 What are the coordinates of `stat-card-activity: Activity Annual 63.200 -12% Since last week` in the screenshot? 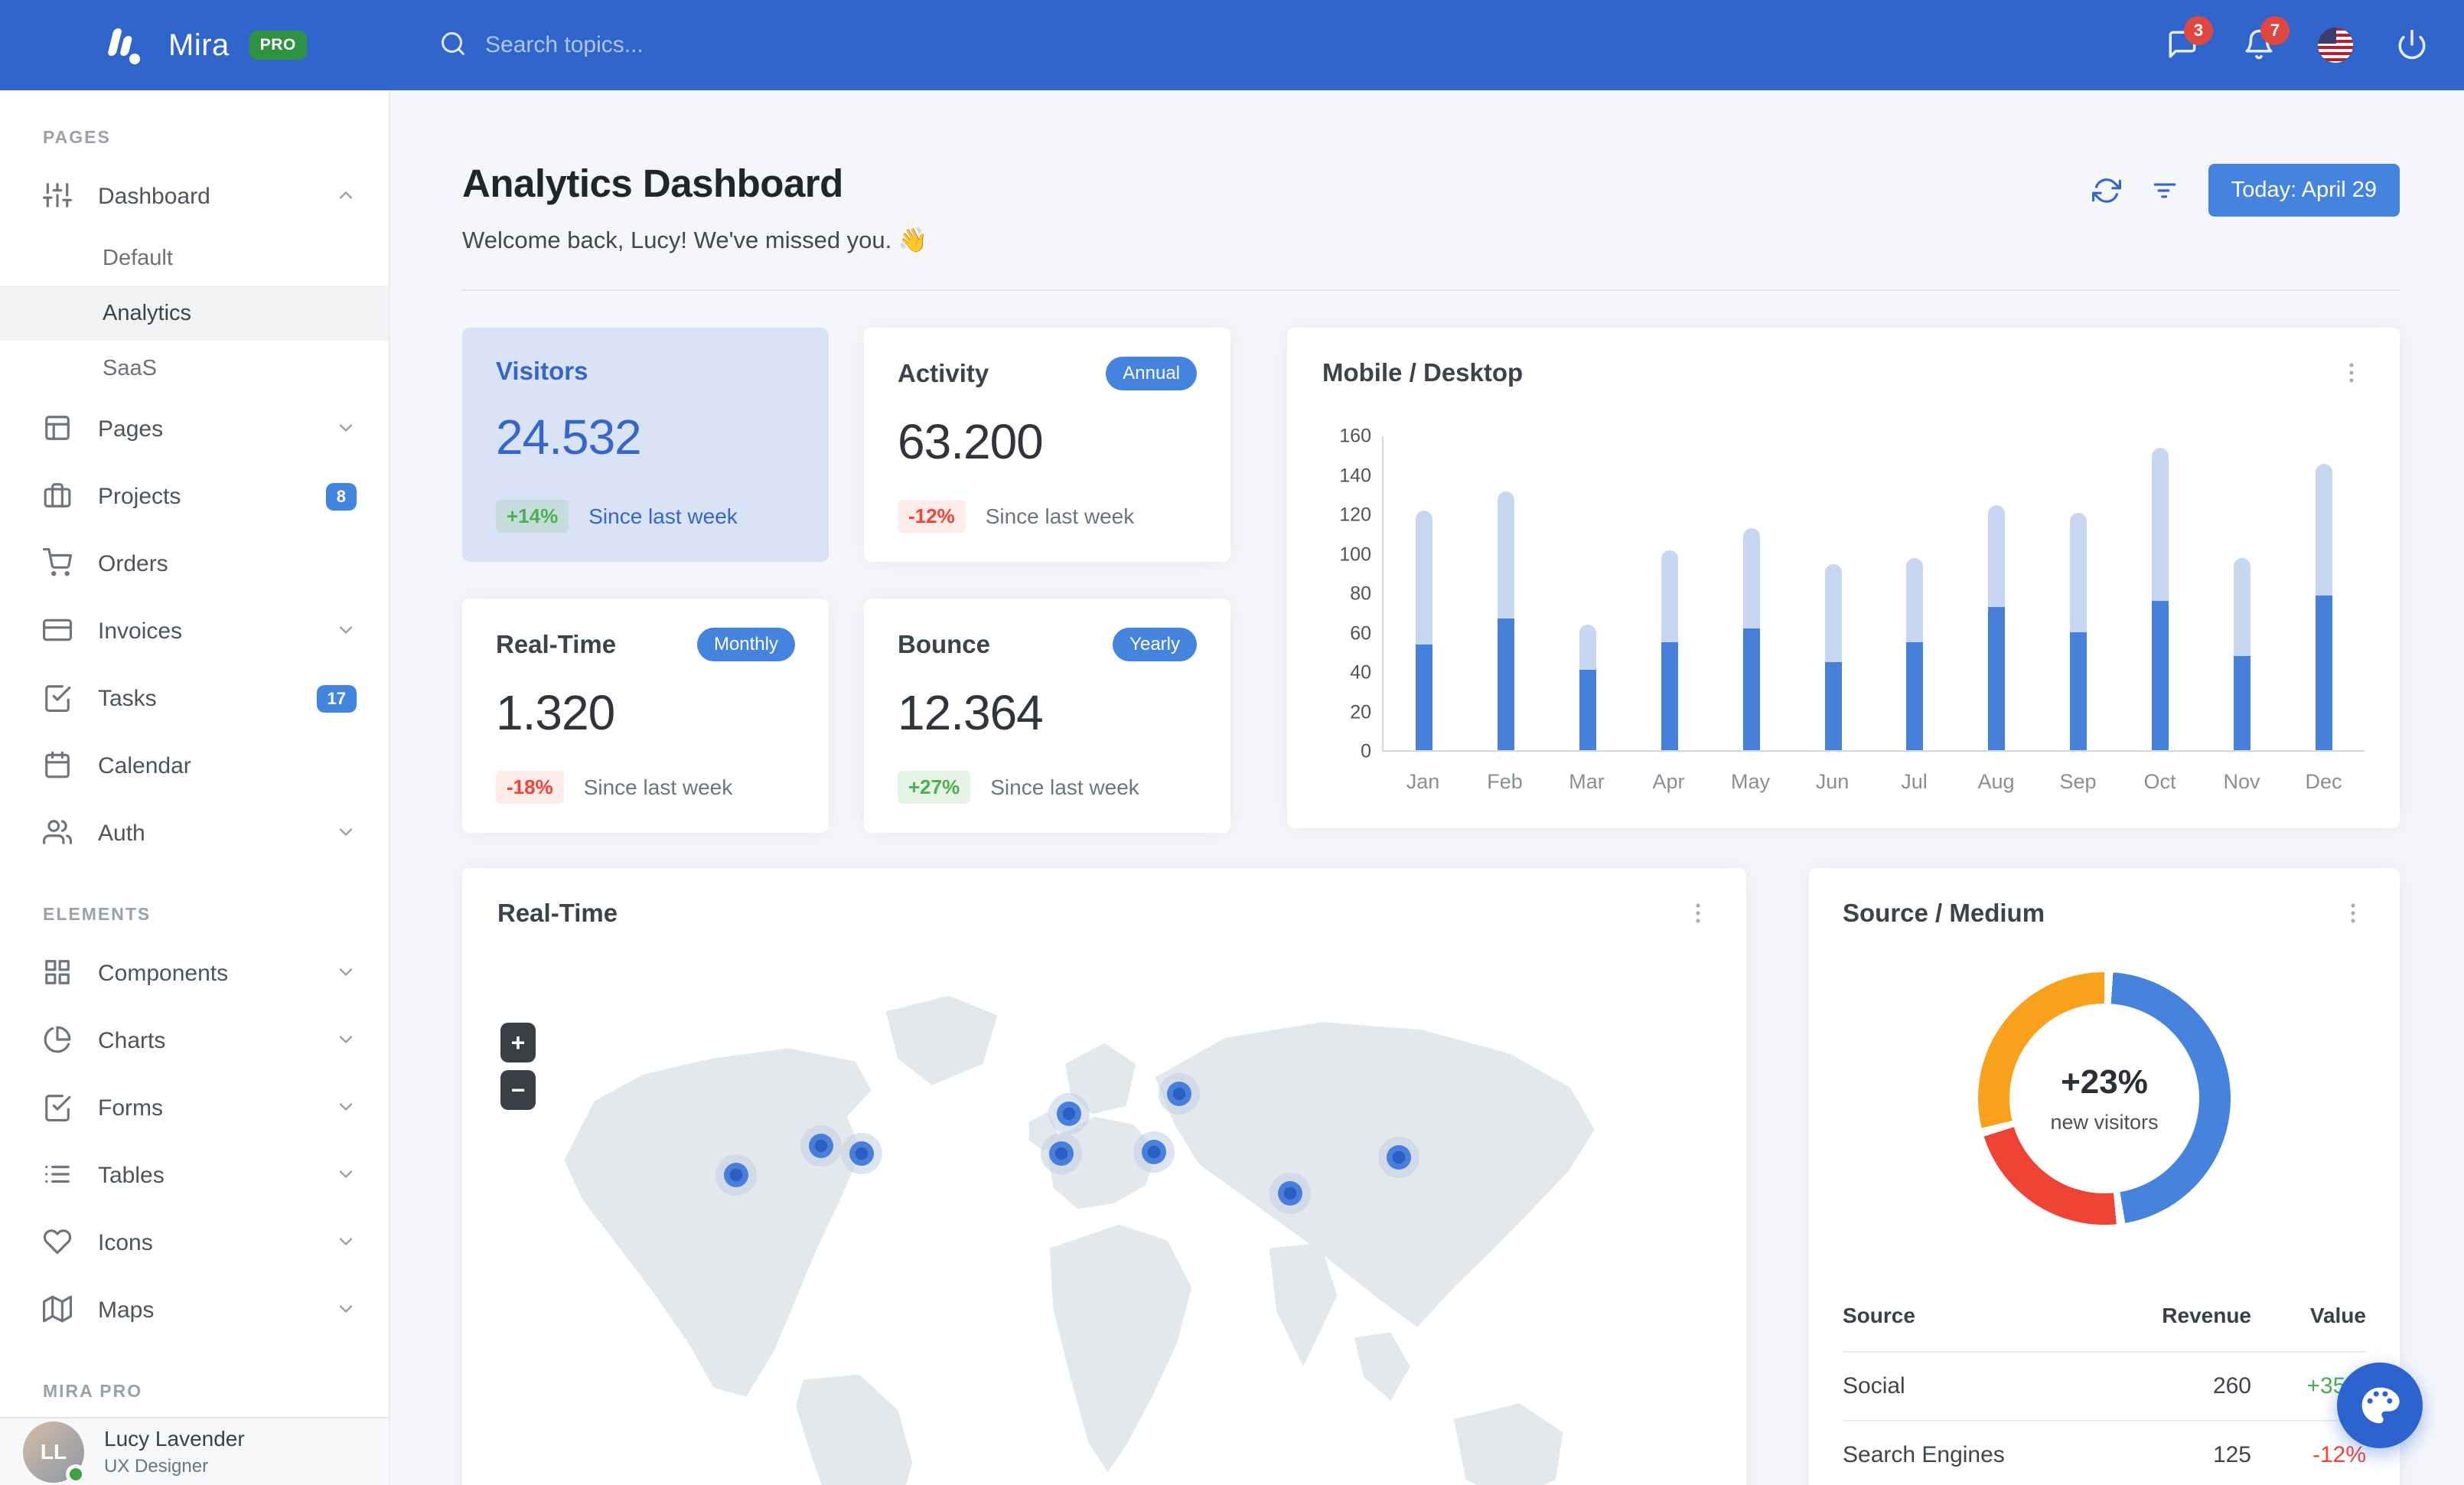 It's located at (1047, 445).